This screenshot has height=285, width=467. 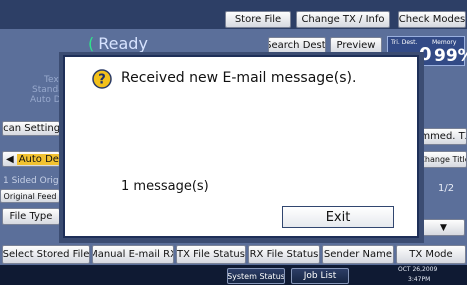 What do you see at coordinates (239, 78) in the screenshot?
I see `dialog-message: Received new E-mail message(s).` at bounding box center [239, 78].